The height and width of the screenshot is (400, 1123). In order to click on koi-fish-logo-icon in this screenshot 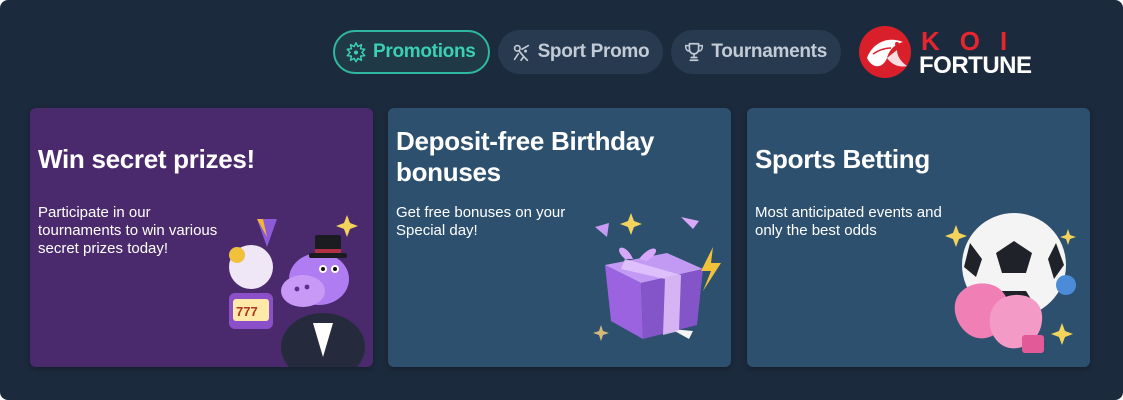, I will do `click(885, 52)`.